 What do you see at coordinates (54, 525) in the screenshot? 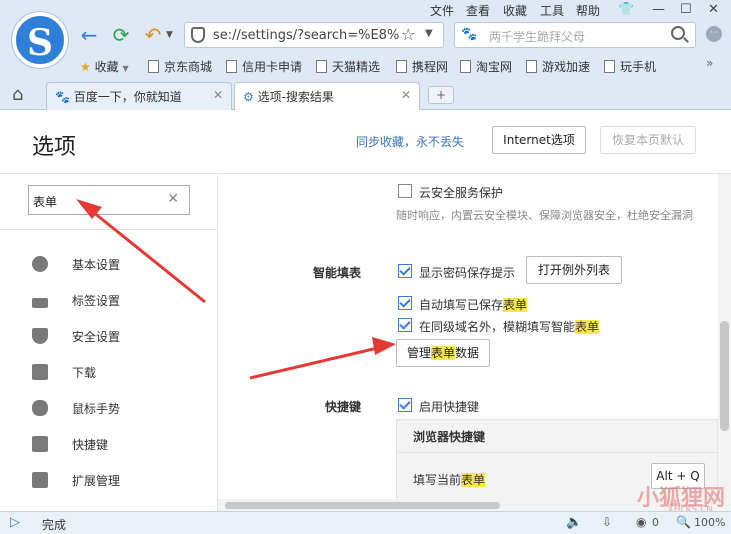
I see `status-text: 完成` at bounding box center [54, 525].